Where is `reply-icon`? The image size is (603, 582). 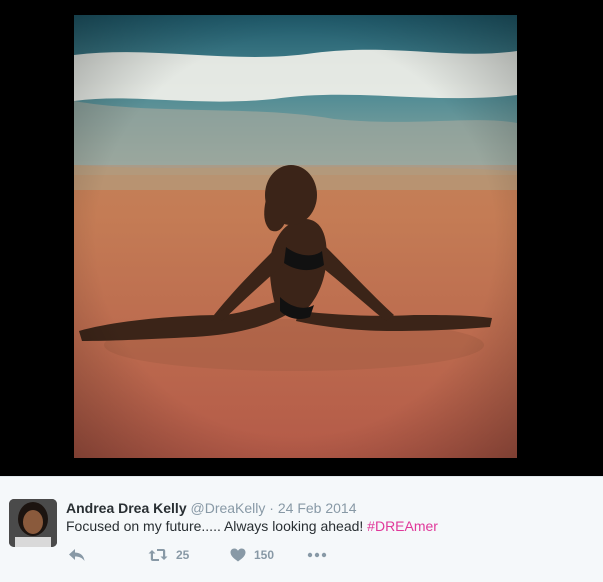 reply-icon is located at coordinates (77, 555).